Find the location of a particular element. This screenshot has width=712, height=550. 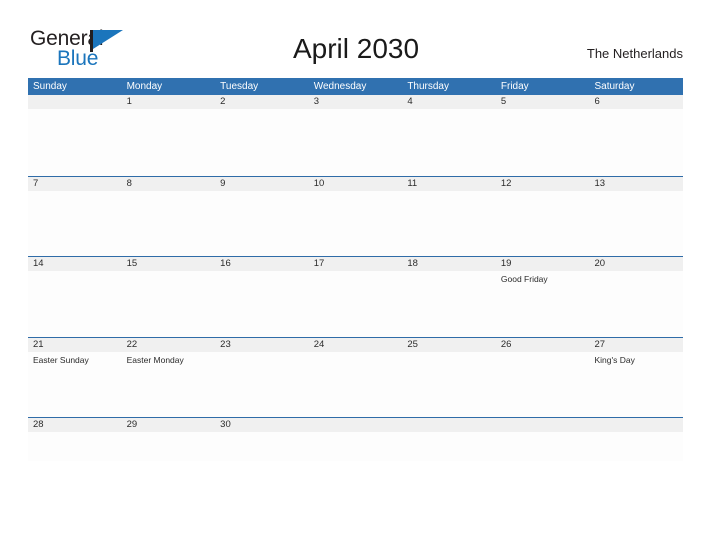

day-event-label: King's Day is located at coordinates (614, 359).